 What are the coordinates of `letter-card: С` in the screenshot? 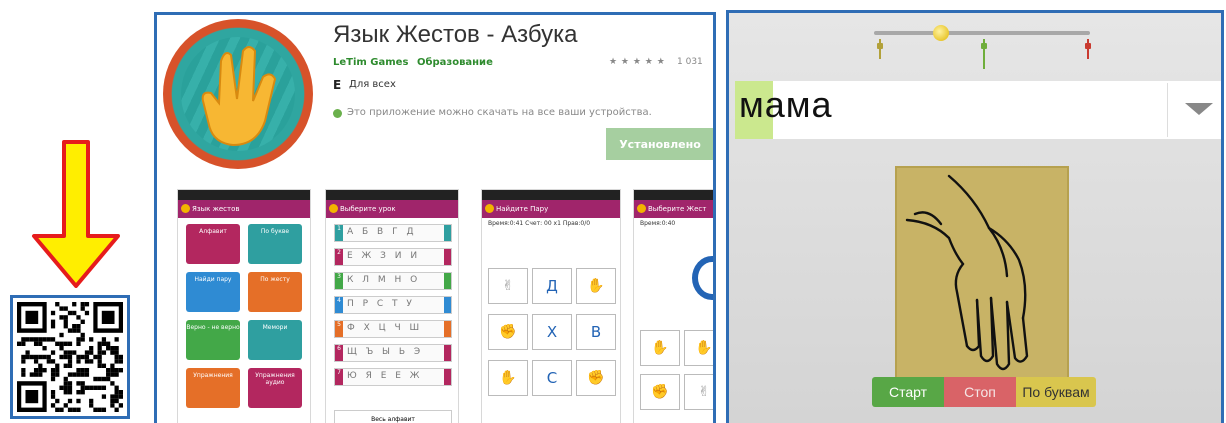 It's located at (552, 378).